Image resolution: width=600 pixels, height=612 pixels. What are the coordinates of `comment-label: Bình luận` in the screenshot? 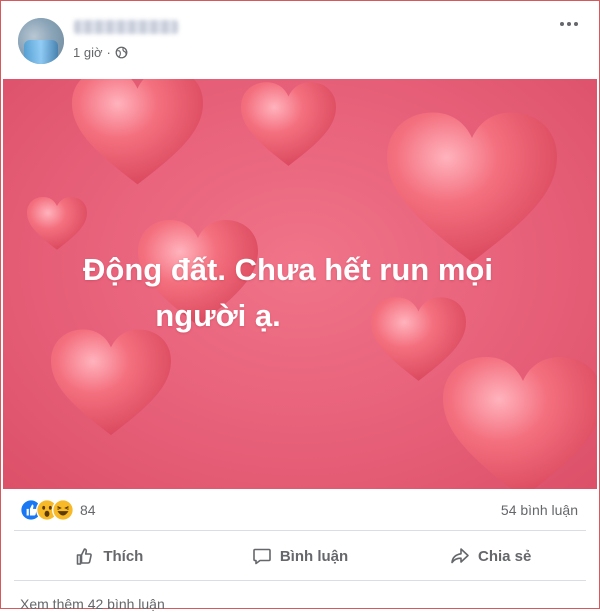 It's located at (314, 556).